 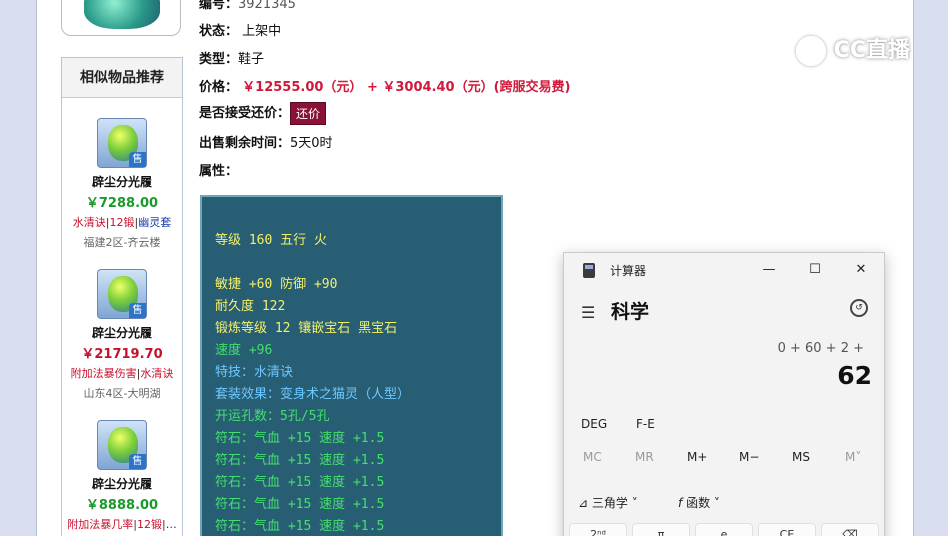 What do you see at coordinates (254, 372) in the screenshot?
I see `attr-line: 特技：水清诀` at bounding box center [254, 372].